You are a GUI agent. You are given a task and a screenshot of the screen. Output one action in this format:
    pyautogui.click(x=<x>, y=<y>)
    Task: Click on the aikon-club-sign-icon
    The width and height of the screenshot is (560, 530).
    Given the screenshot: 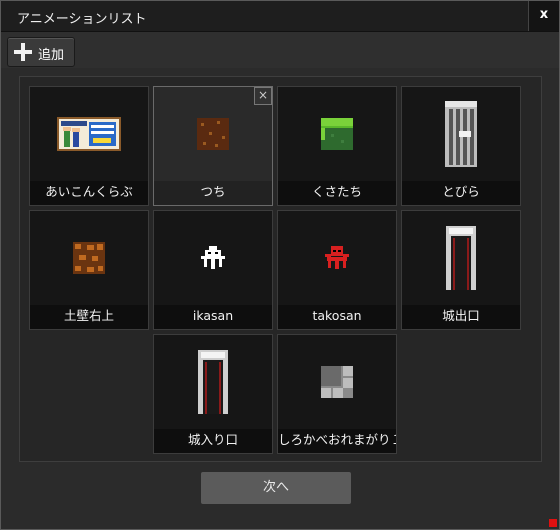 What is the action you would take?
    pyautogui.click(x=89, y=134)
    